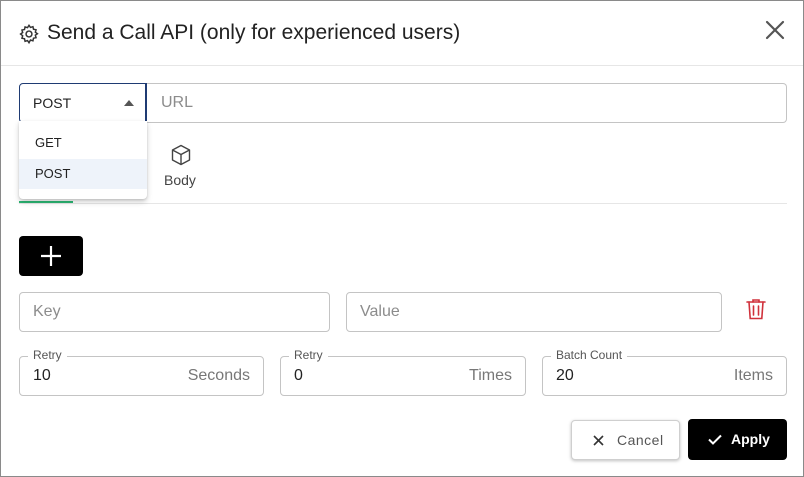 Image resolution: width=804 pixels, height=477 pixels. What do you see at coordinates (534, 312) in the screenshot?
I see `value-input: Value` at bounding box center [534, 312].